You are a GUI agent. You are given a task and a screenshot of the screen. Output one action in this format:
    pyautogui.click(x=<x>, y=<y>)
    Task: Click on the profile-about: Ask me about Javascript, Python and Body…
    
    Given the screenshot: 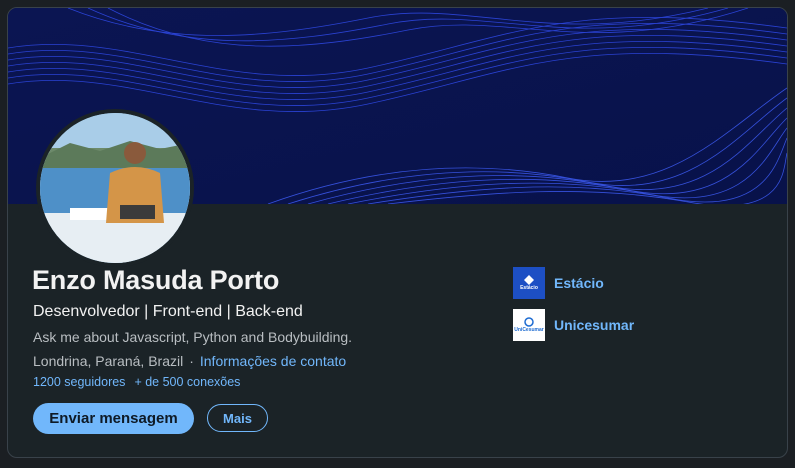 What is the action you would take?
    pyautogui.click(x=193, y=337)
    